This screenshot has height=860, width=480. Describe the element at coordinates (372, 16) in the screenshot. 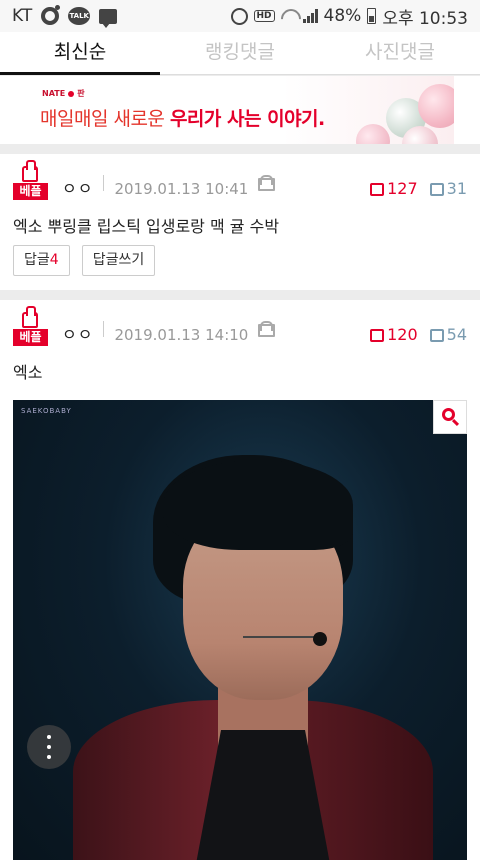

I see `battery-icon` at that location.